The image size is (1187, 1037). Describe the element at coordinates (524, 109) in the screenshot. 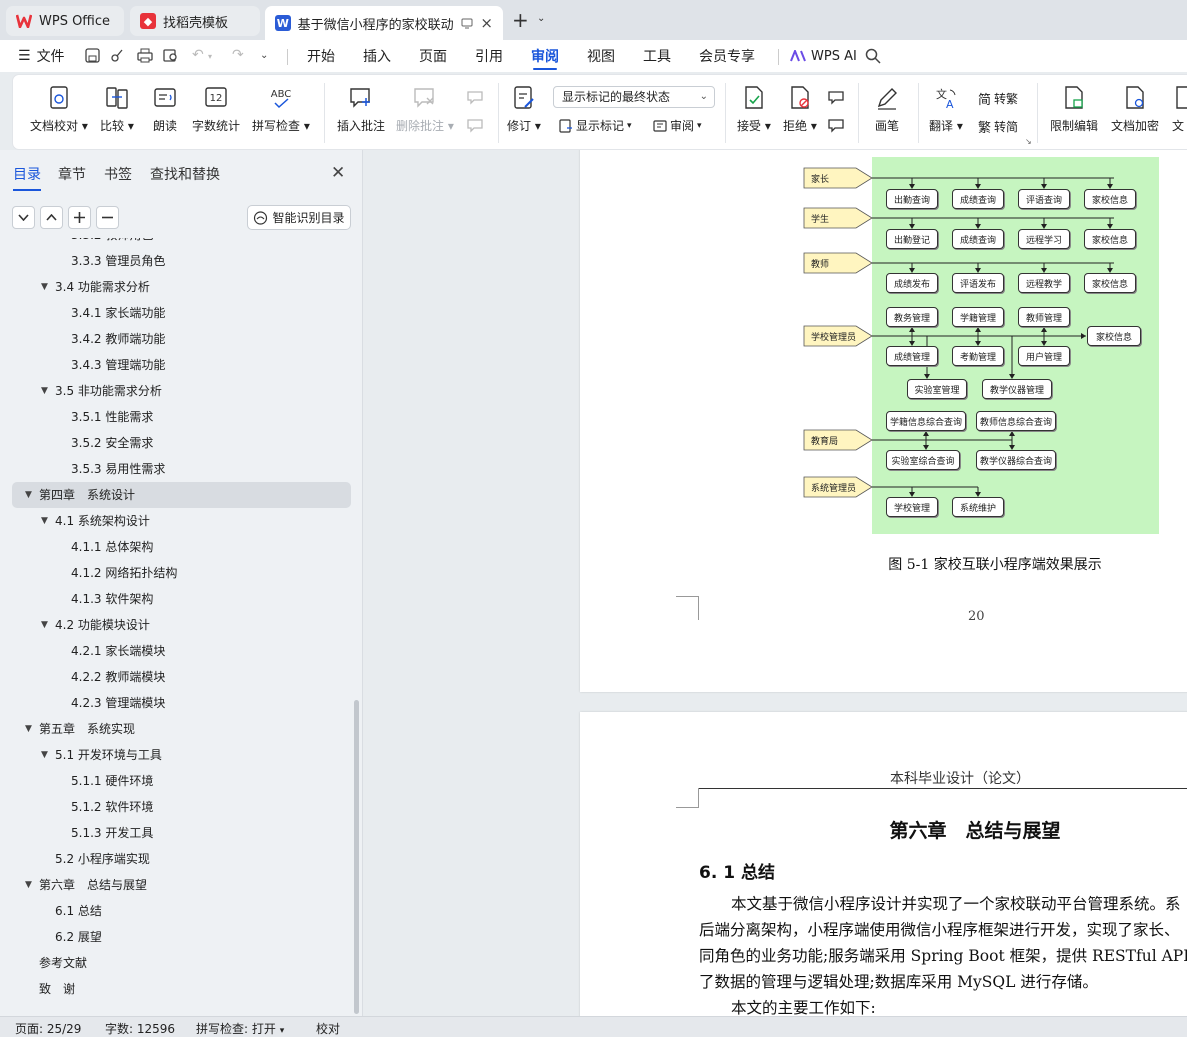

I see `revise-button: 修订 ▾` at that location.